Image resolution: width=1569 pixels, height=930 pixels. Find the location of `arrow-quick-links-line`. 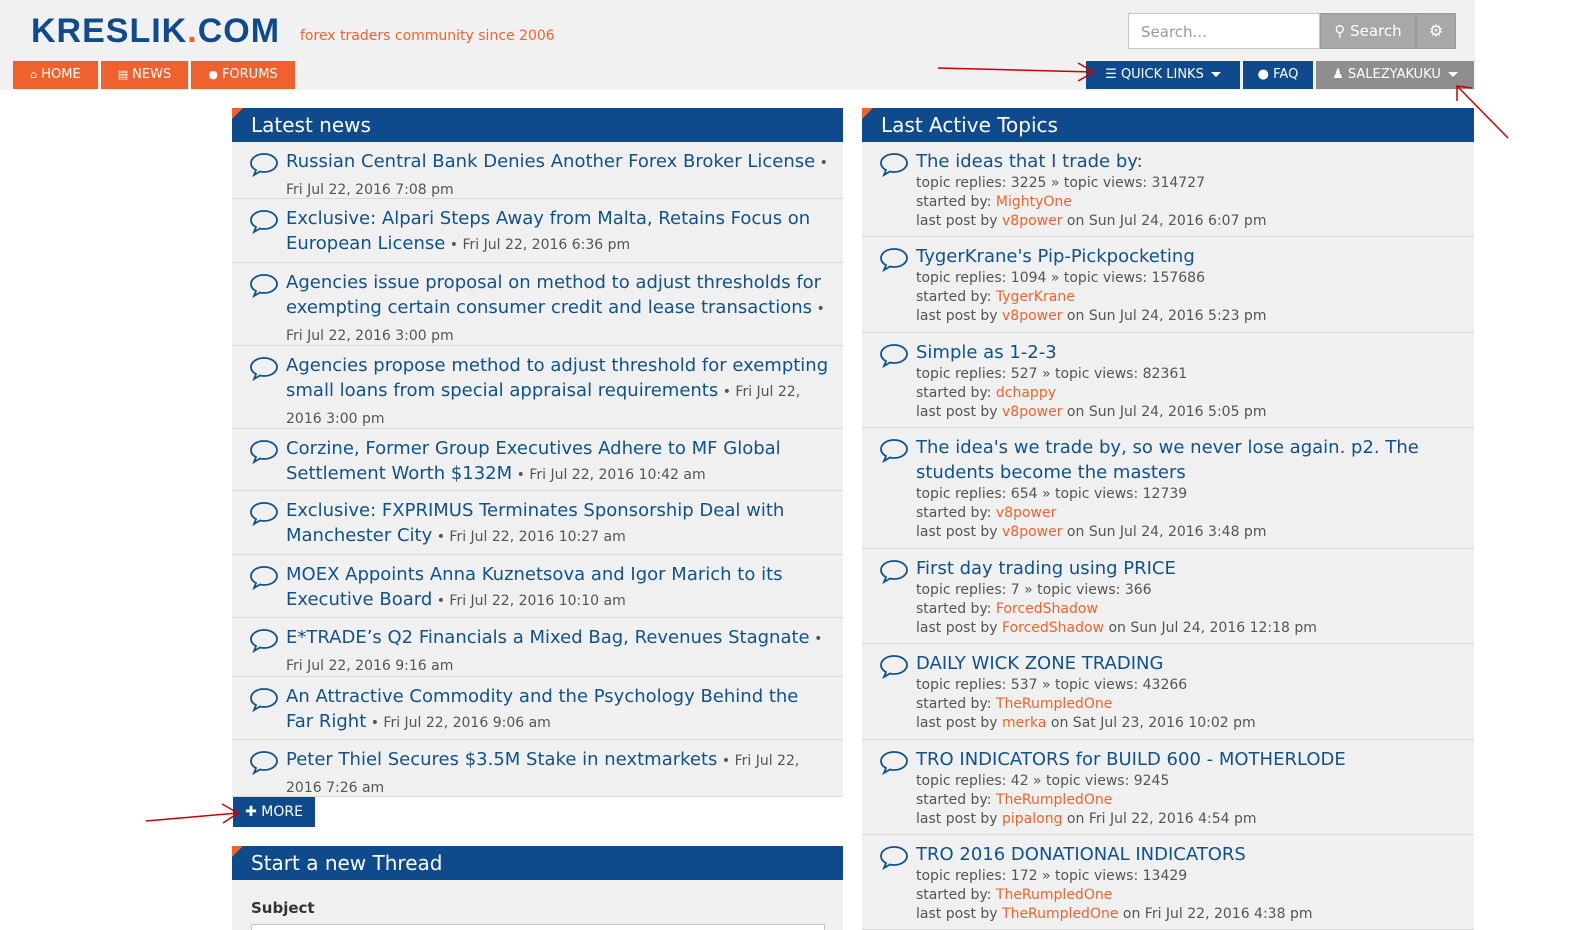

arrow-quick-links-line is located at coordinates (1016, 70).